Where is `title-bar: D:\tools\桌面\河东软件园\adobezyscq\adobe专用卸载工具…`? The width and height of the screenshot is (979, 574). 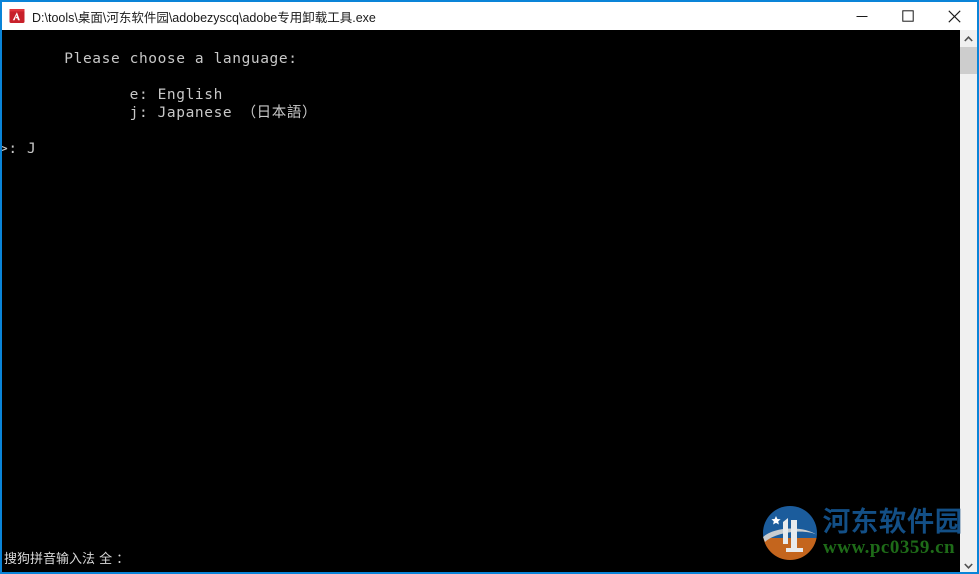
title-bar: D:\tools\桌面\河东软件园\adobezyscq\adobe专用卸载工具… is located at coordinates (489, 16).